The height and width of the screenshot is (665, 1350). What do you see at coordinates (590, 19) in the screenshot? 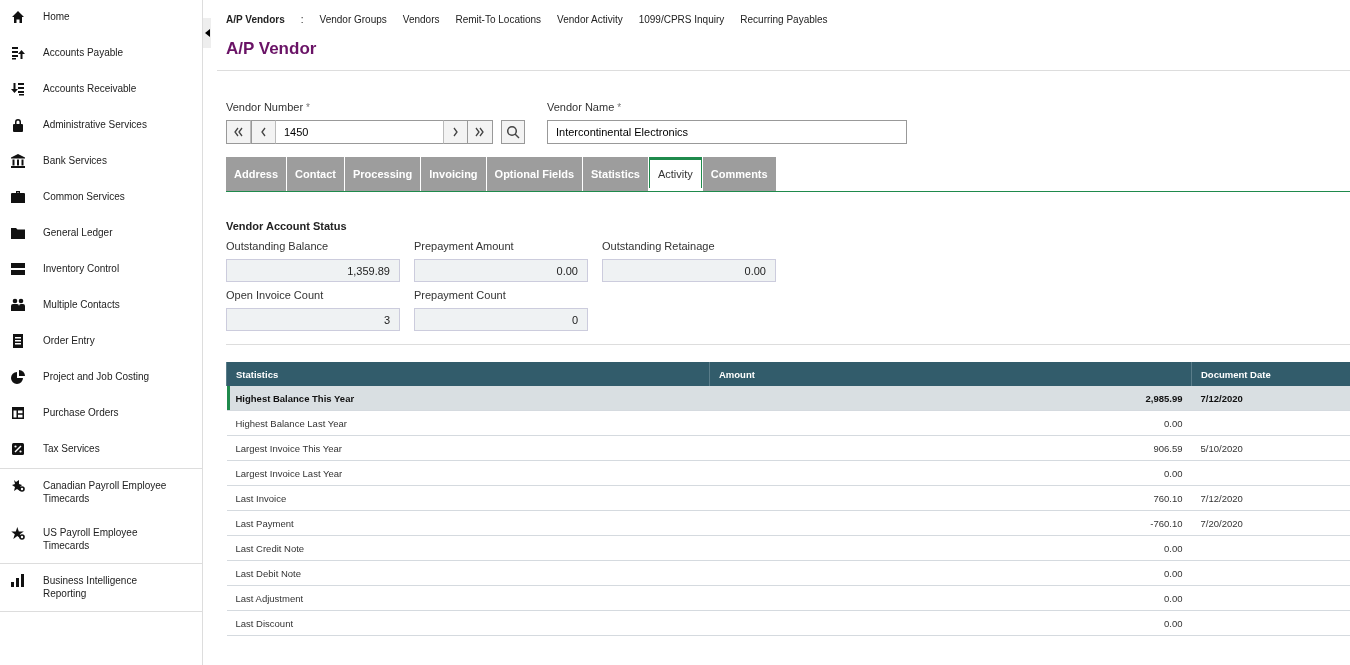
I see `nav-link: Vendor Activity` at bounding box center [590, 19].